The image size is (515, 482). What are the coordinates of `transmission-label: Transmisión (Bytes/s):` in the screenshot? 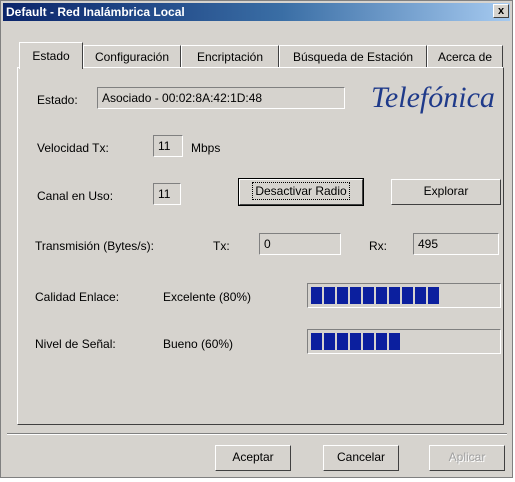 It's located at (94, 246).